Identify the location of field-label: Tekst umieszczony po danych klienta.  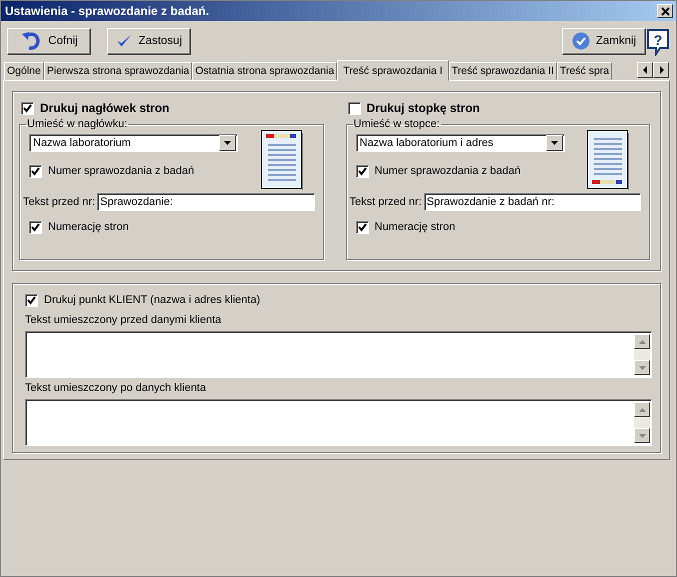
(116, 389).